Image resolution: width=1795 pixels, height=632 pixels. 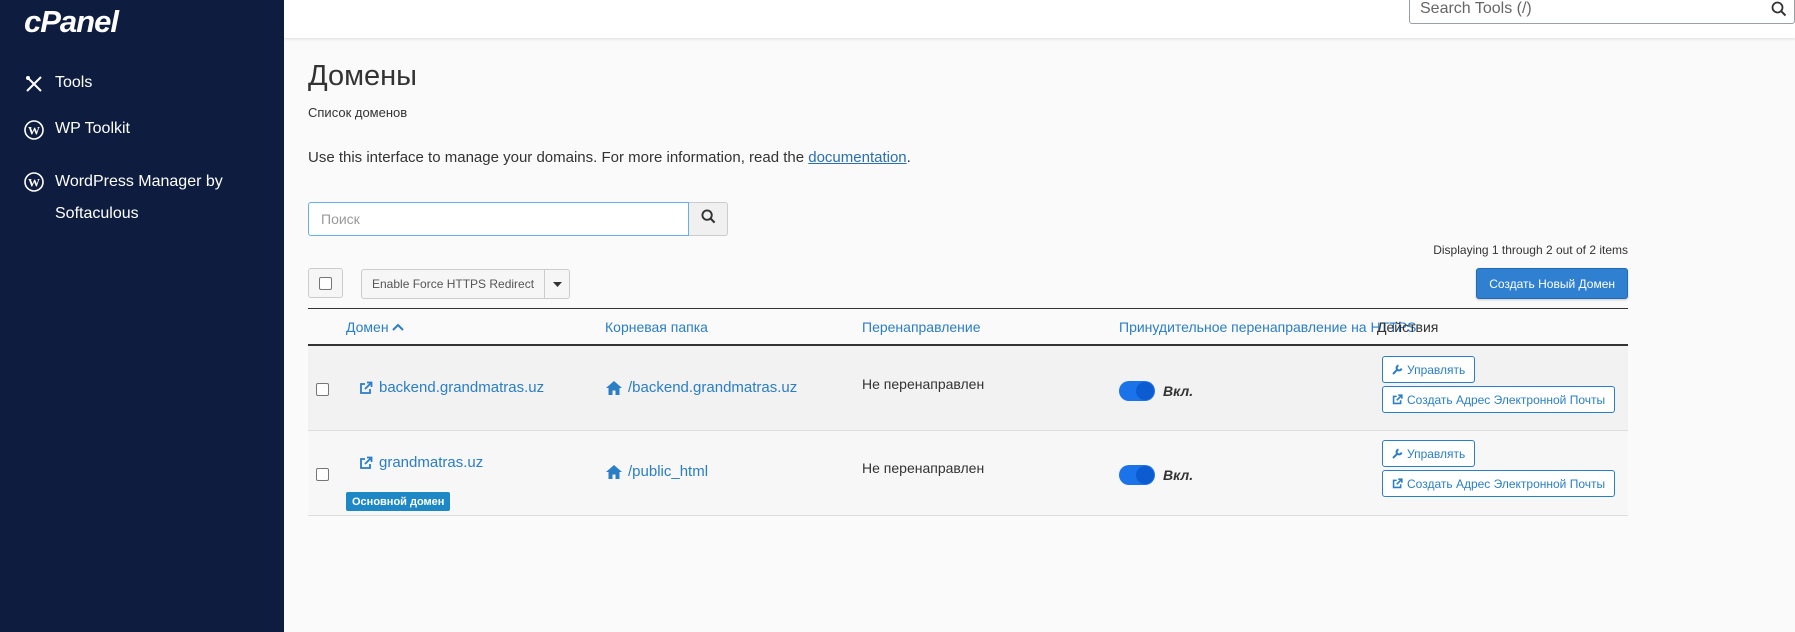 I want to click on caret-down-icon, so click(x=557, y=284).